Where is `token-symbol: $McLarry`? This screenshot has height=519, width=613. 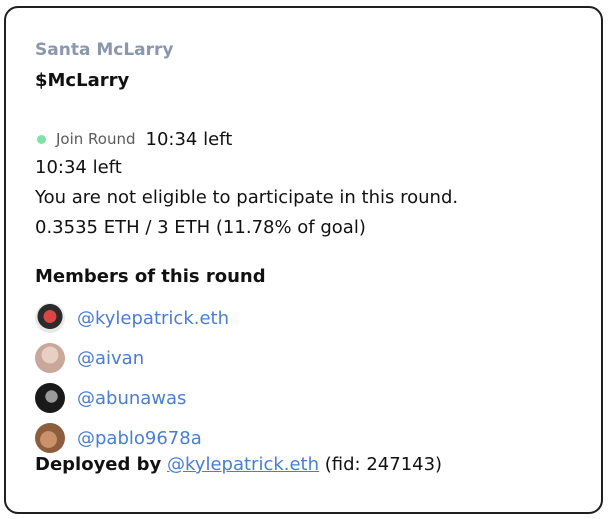
token-symbol: $McLarry is located at coordinates (82, 80).